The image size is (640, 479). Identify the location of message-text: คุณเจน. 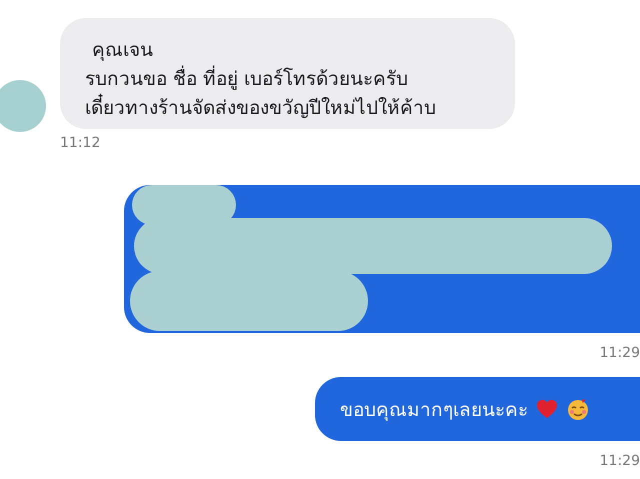
(122, 50).